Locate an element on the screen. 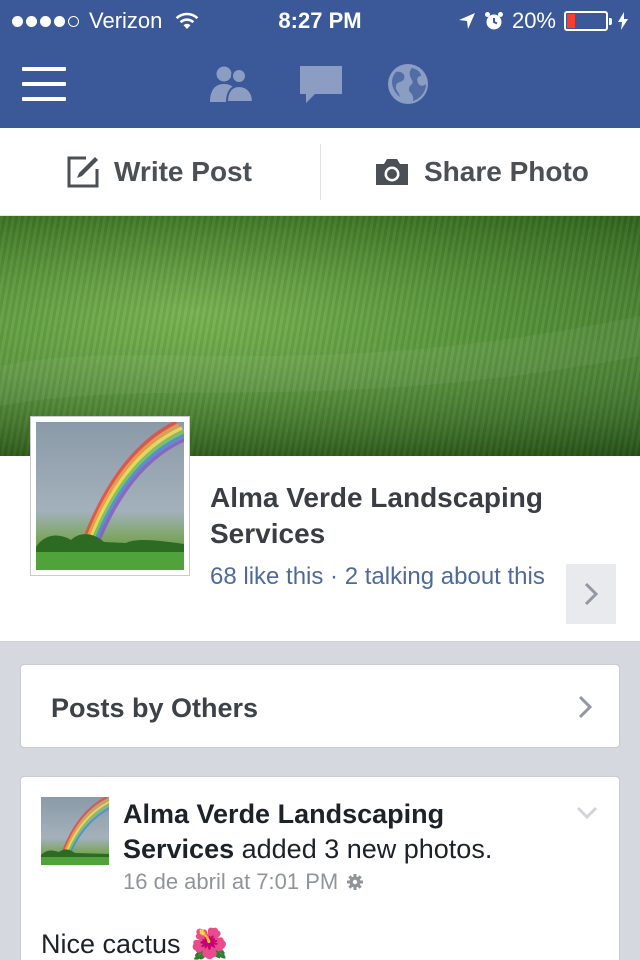 This screenshot has width=640, height=960. profile-picture is located at coordinates (110, 496).